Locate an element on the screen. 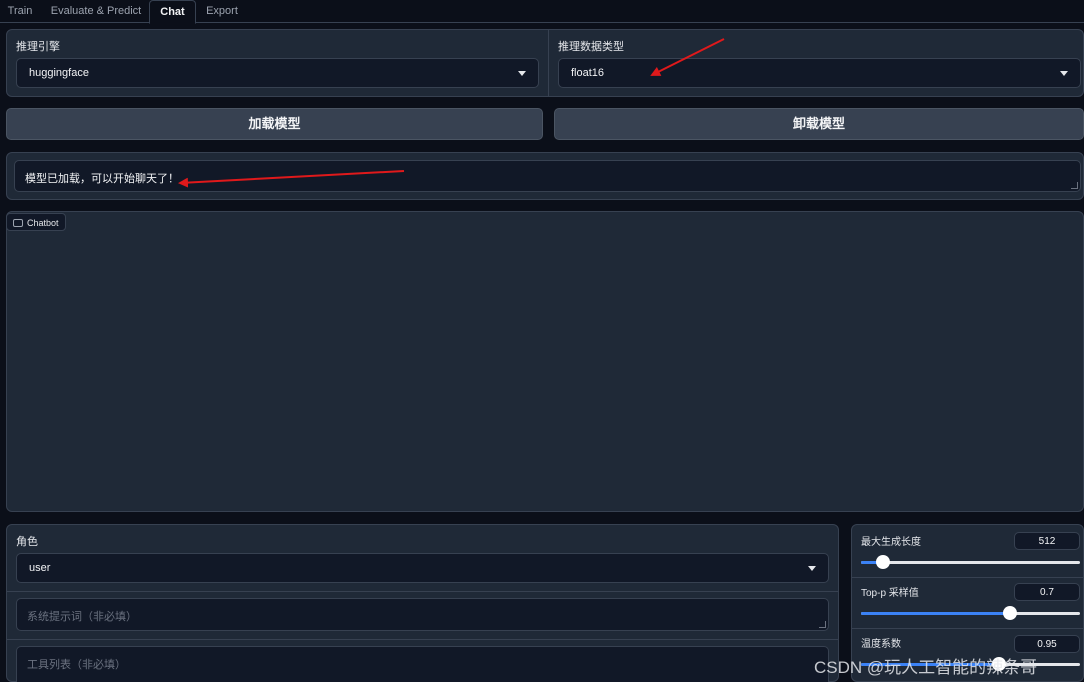  unload-model-button: 卸载模型 is located at coordinates (819, 124).